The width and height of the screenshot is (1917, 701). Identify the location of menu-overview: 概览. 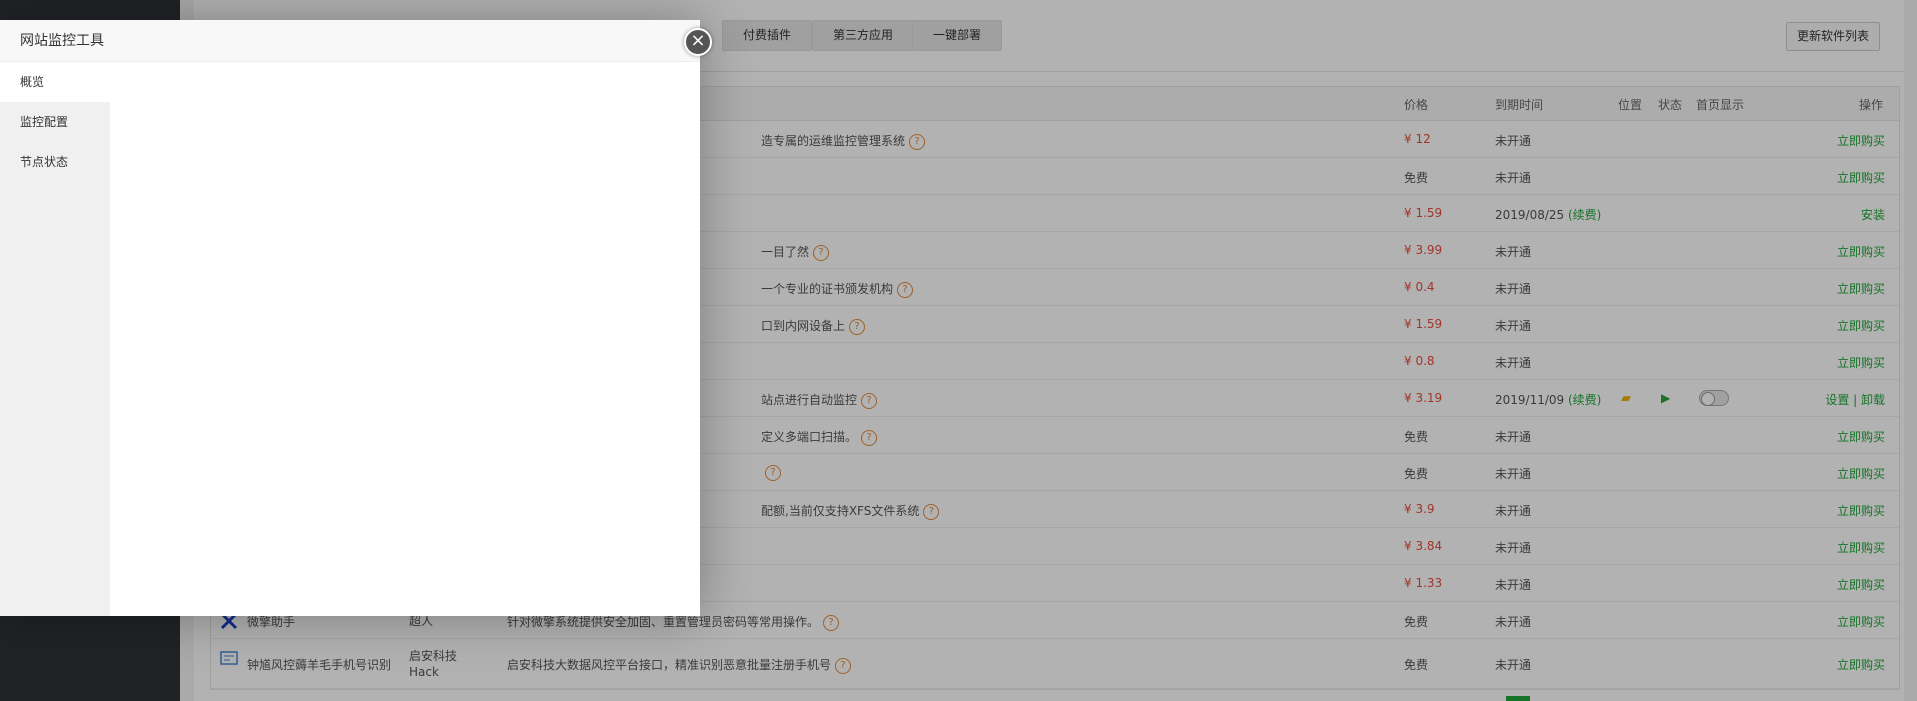
(55, 82).